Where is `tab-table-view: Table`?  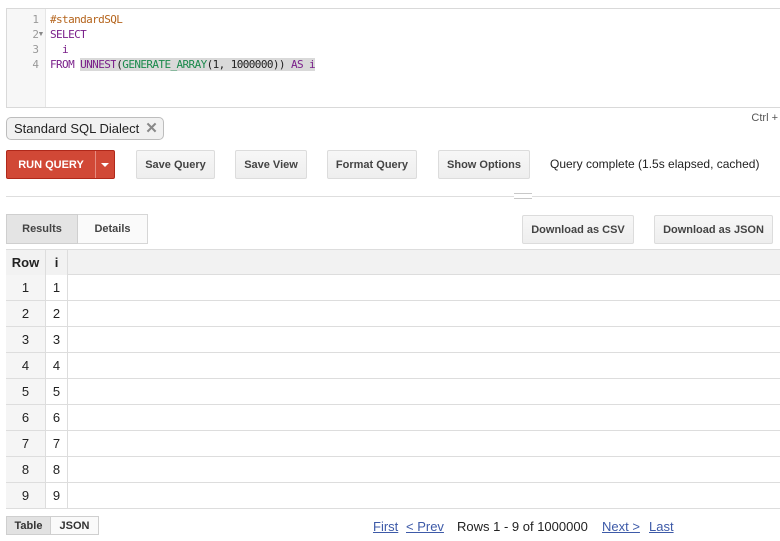
tab-table-view: Table is located at coordinates (28, 525).